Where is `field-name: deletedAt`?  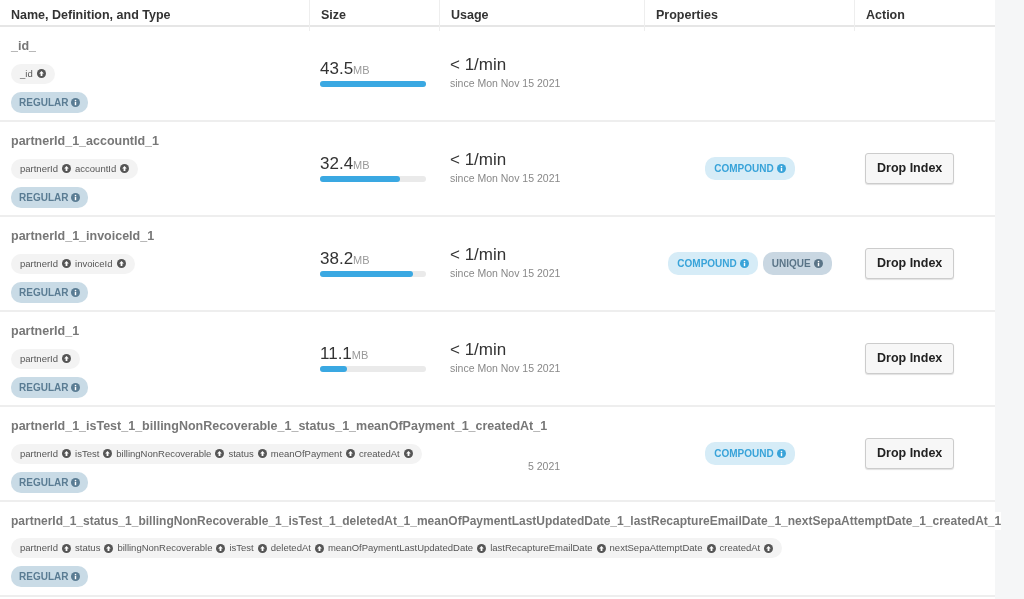
field-name: deletedAt is located at coordinates (290, 548).